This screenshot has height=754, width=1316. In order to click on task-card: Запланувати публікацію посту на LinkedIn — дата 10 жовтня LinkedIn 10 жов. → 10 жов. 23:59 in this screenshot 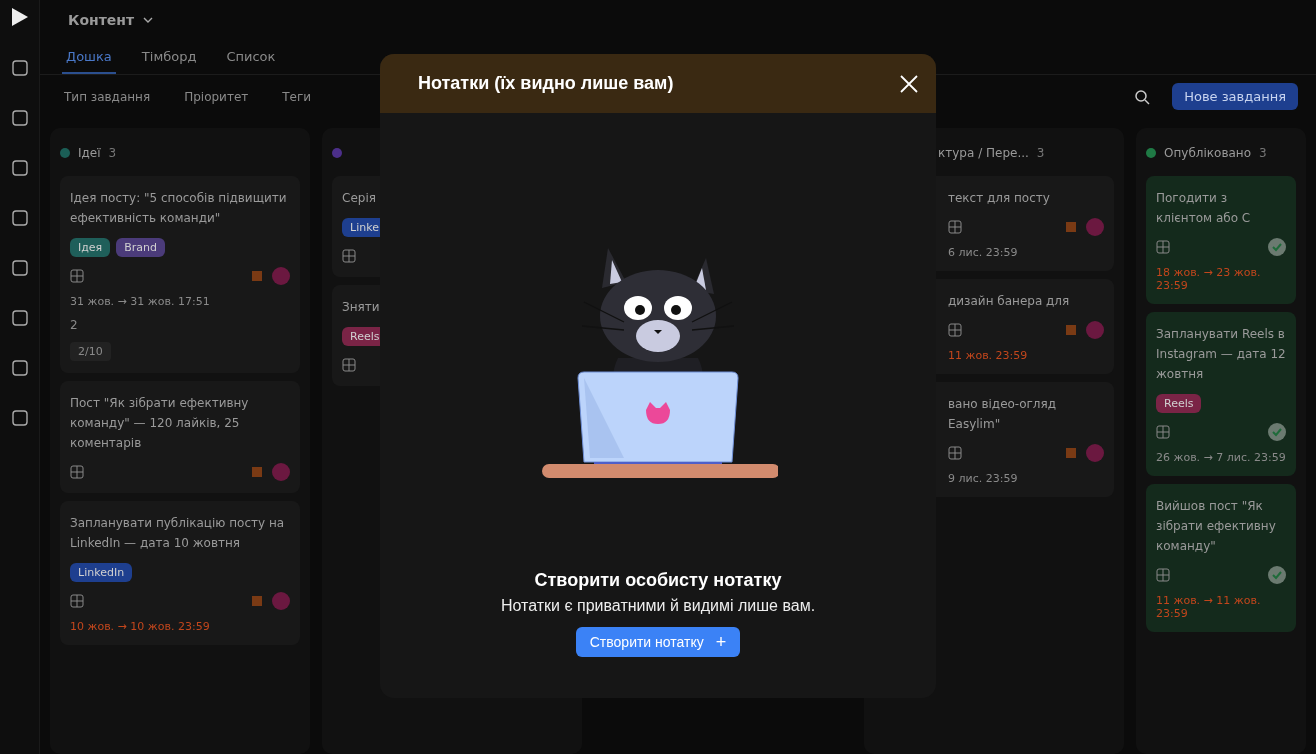, I will do `click(180, 573)`.